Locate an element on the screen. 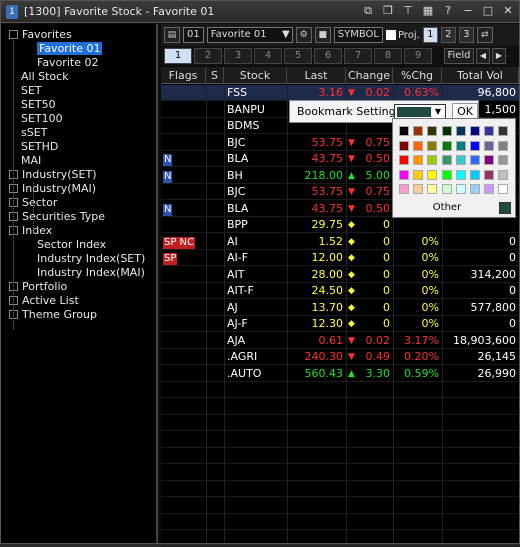 This screenshot has height=547, width=520. column-header-total-vol: Total Vol is located at coordinates (480, 75).